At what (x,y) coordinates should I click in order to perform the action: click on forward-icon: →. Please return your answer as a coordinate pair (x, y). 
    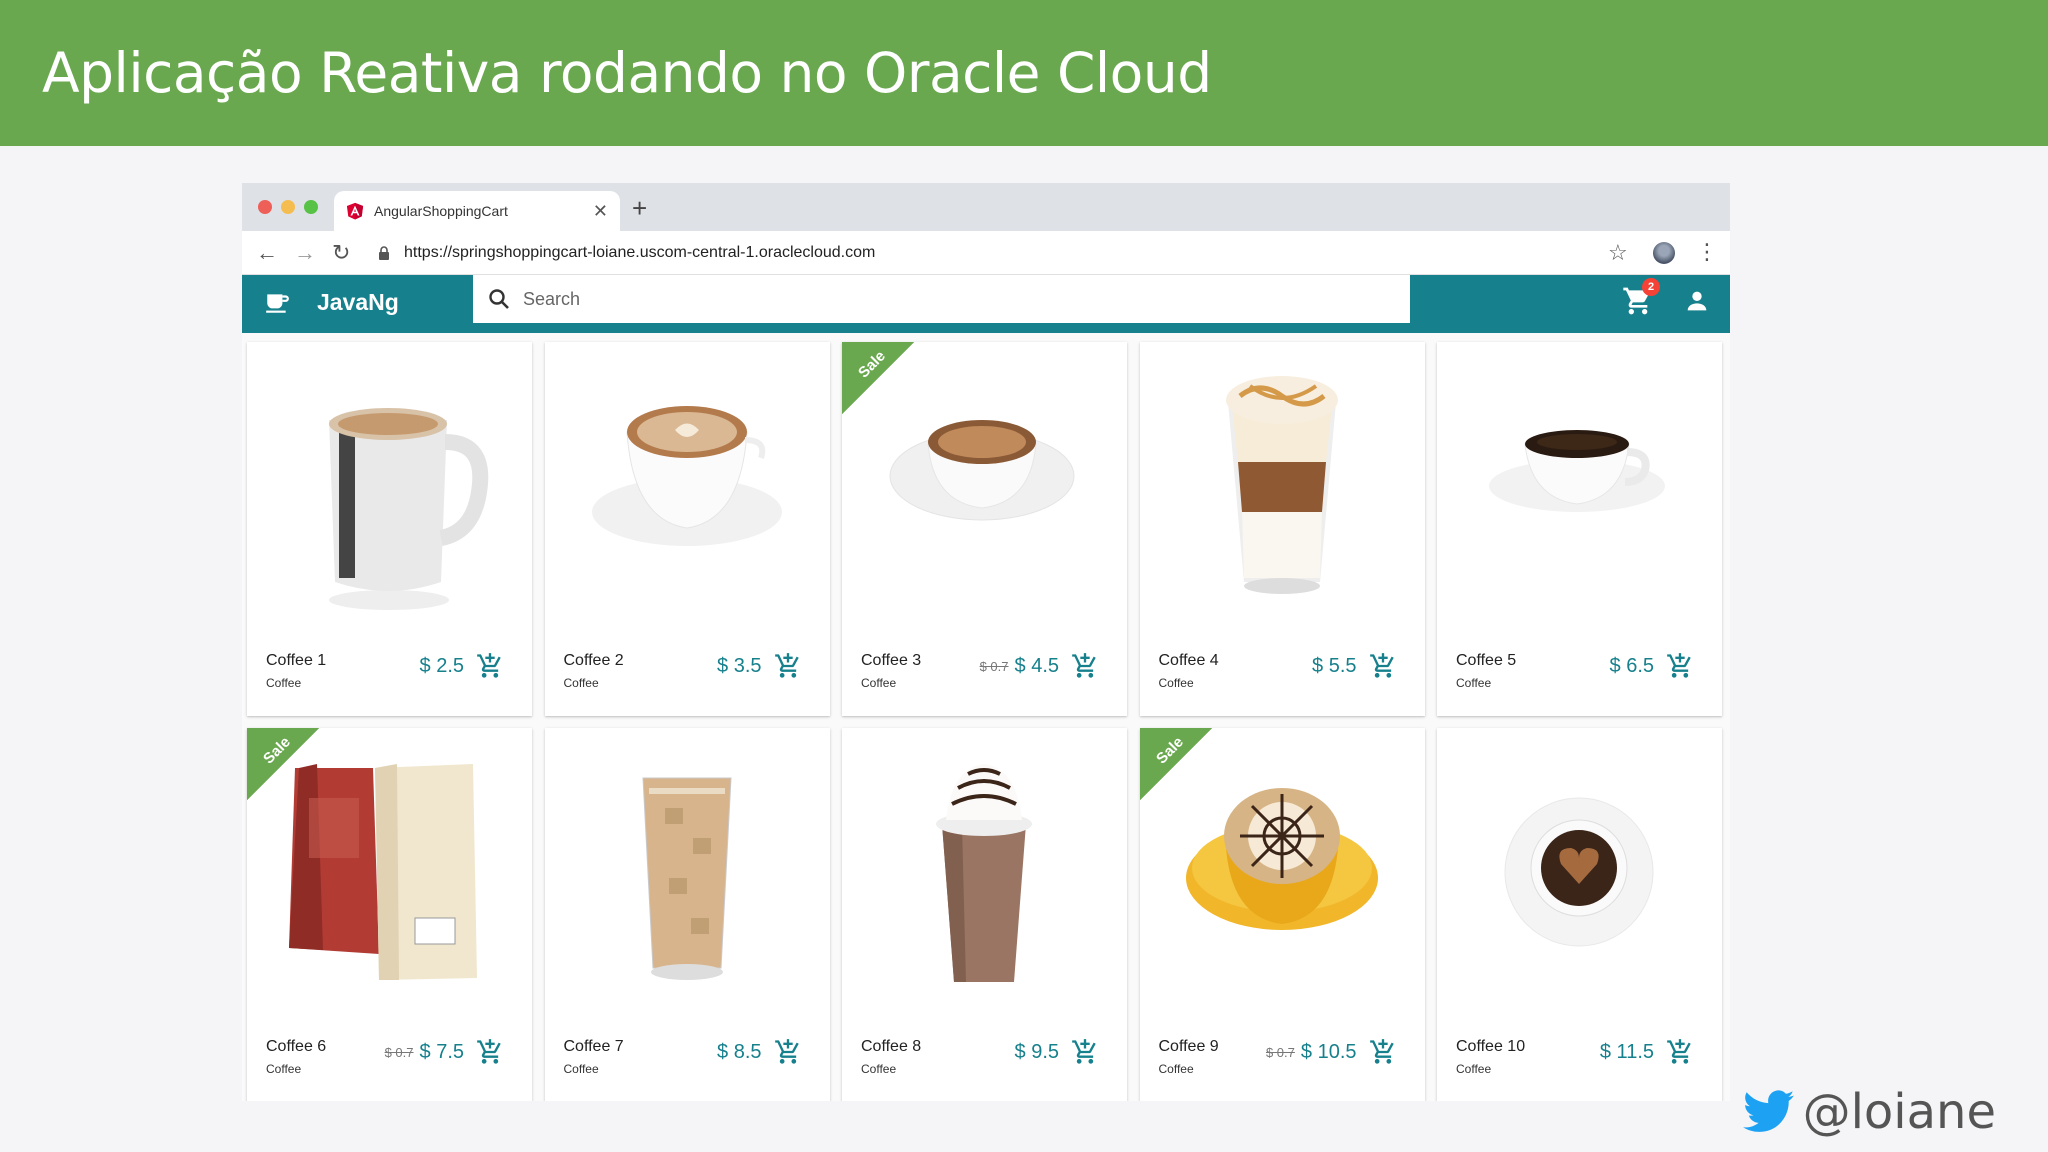
    Looking at the image, I should click on (305, 253).